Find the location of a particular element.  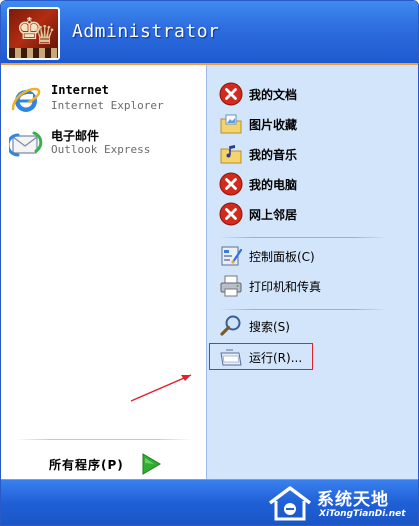

internet-explorer-icon is located at coordinates (26, 99).